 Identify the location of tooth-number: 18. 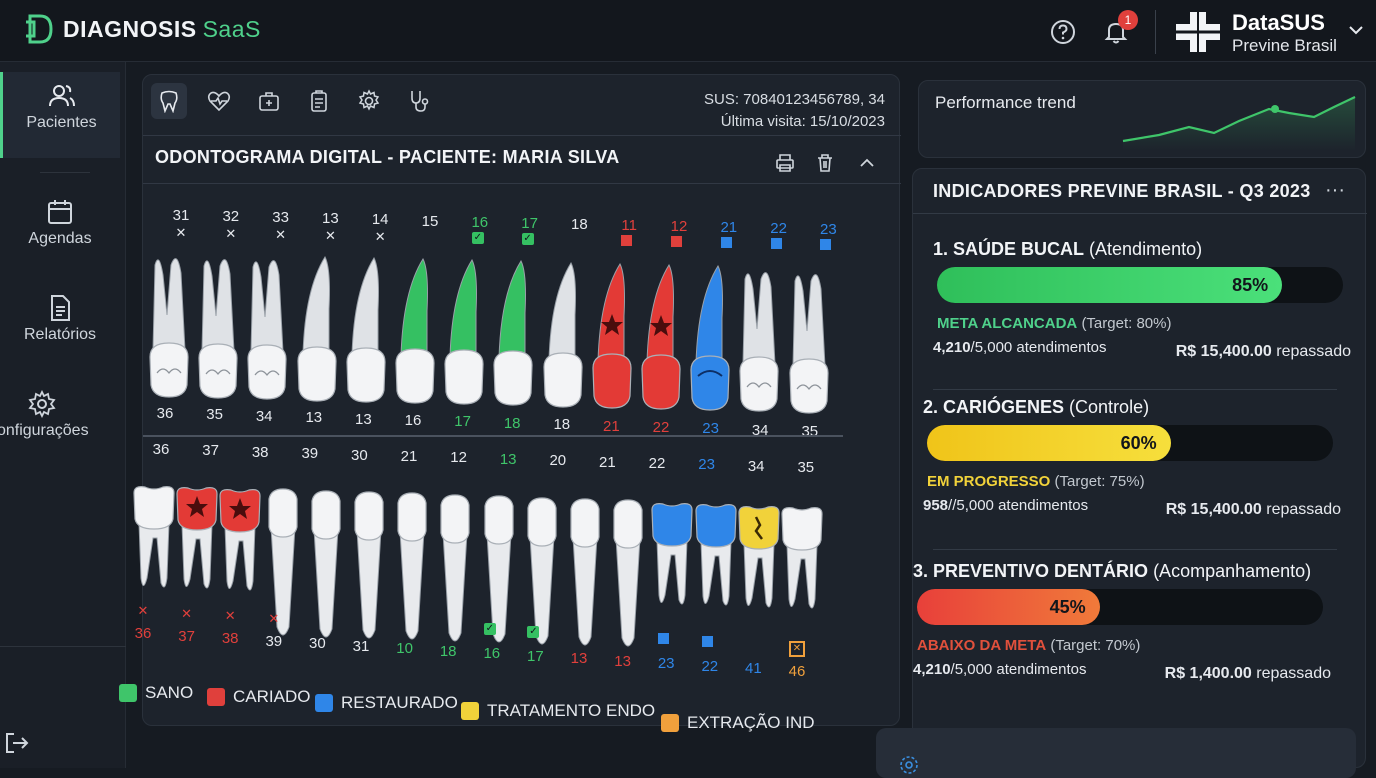
(512, 423).